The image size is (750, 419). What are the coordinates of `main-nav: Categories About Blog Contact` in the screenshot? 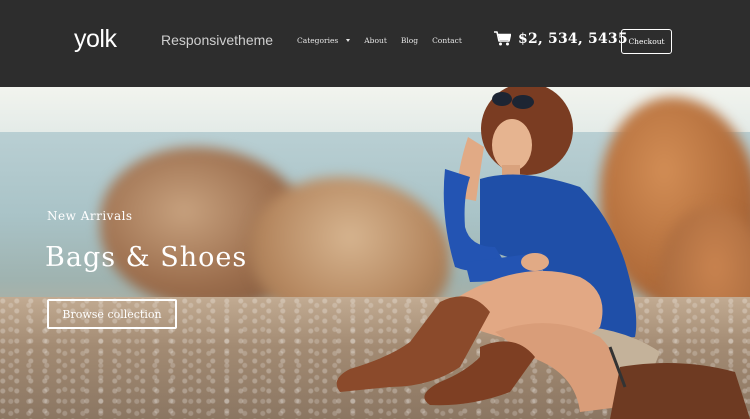 It's located at (386, 40).